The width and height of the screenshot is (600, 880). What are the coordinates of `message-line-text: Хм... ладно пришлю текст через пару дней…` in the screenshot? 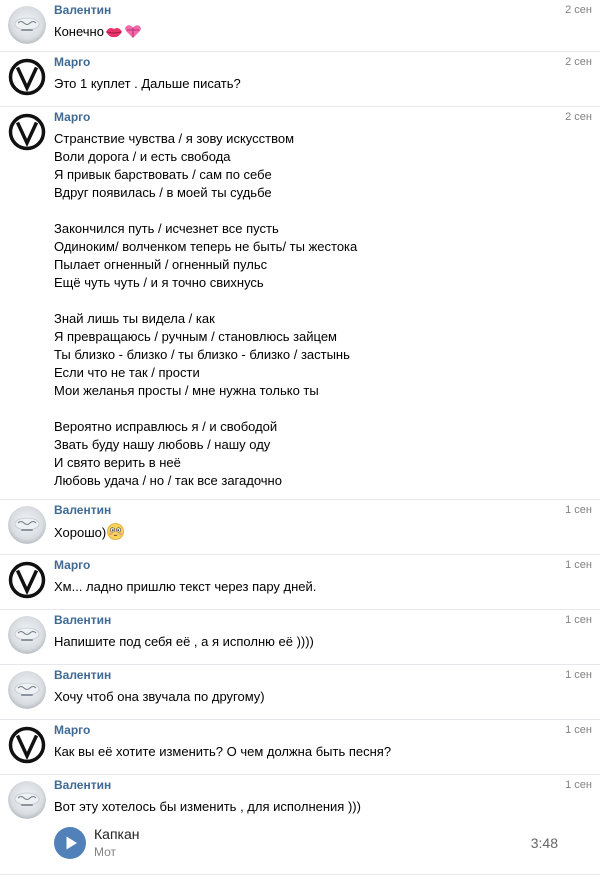 It's located at (185, 586).